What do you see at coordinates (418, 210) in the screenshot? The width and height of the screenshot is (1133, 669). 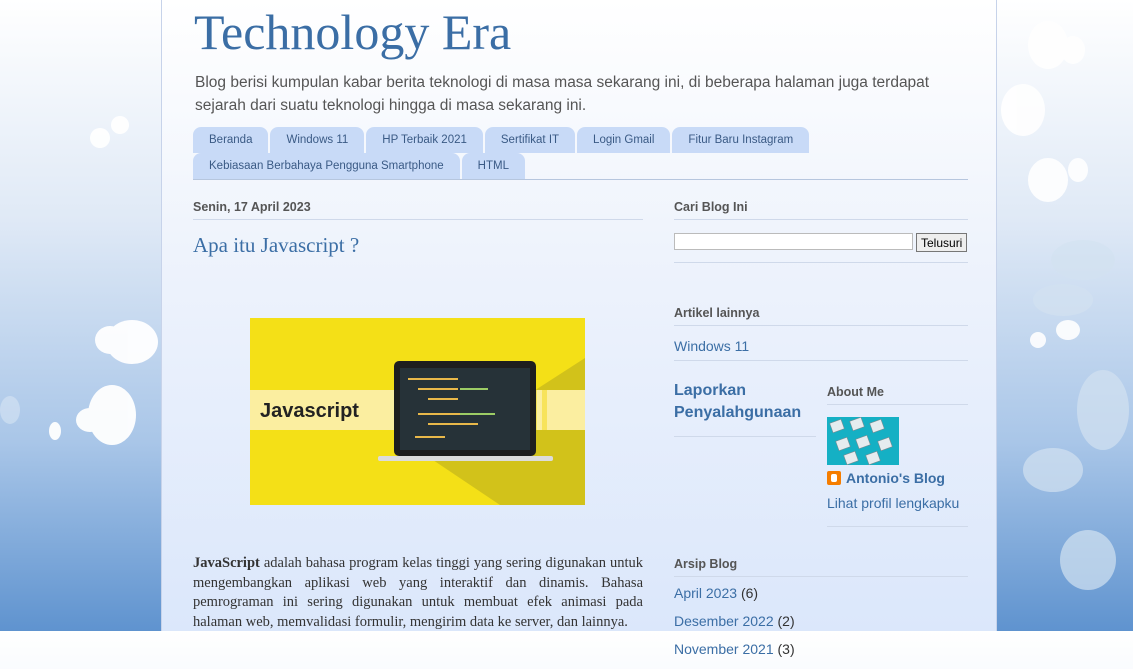 I see `post-date: Senin, 17 April 2023` at bounding box center [418, 210].